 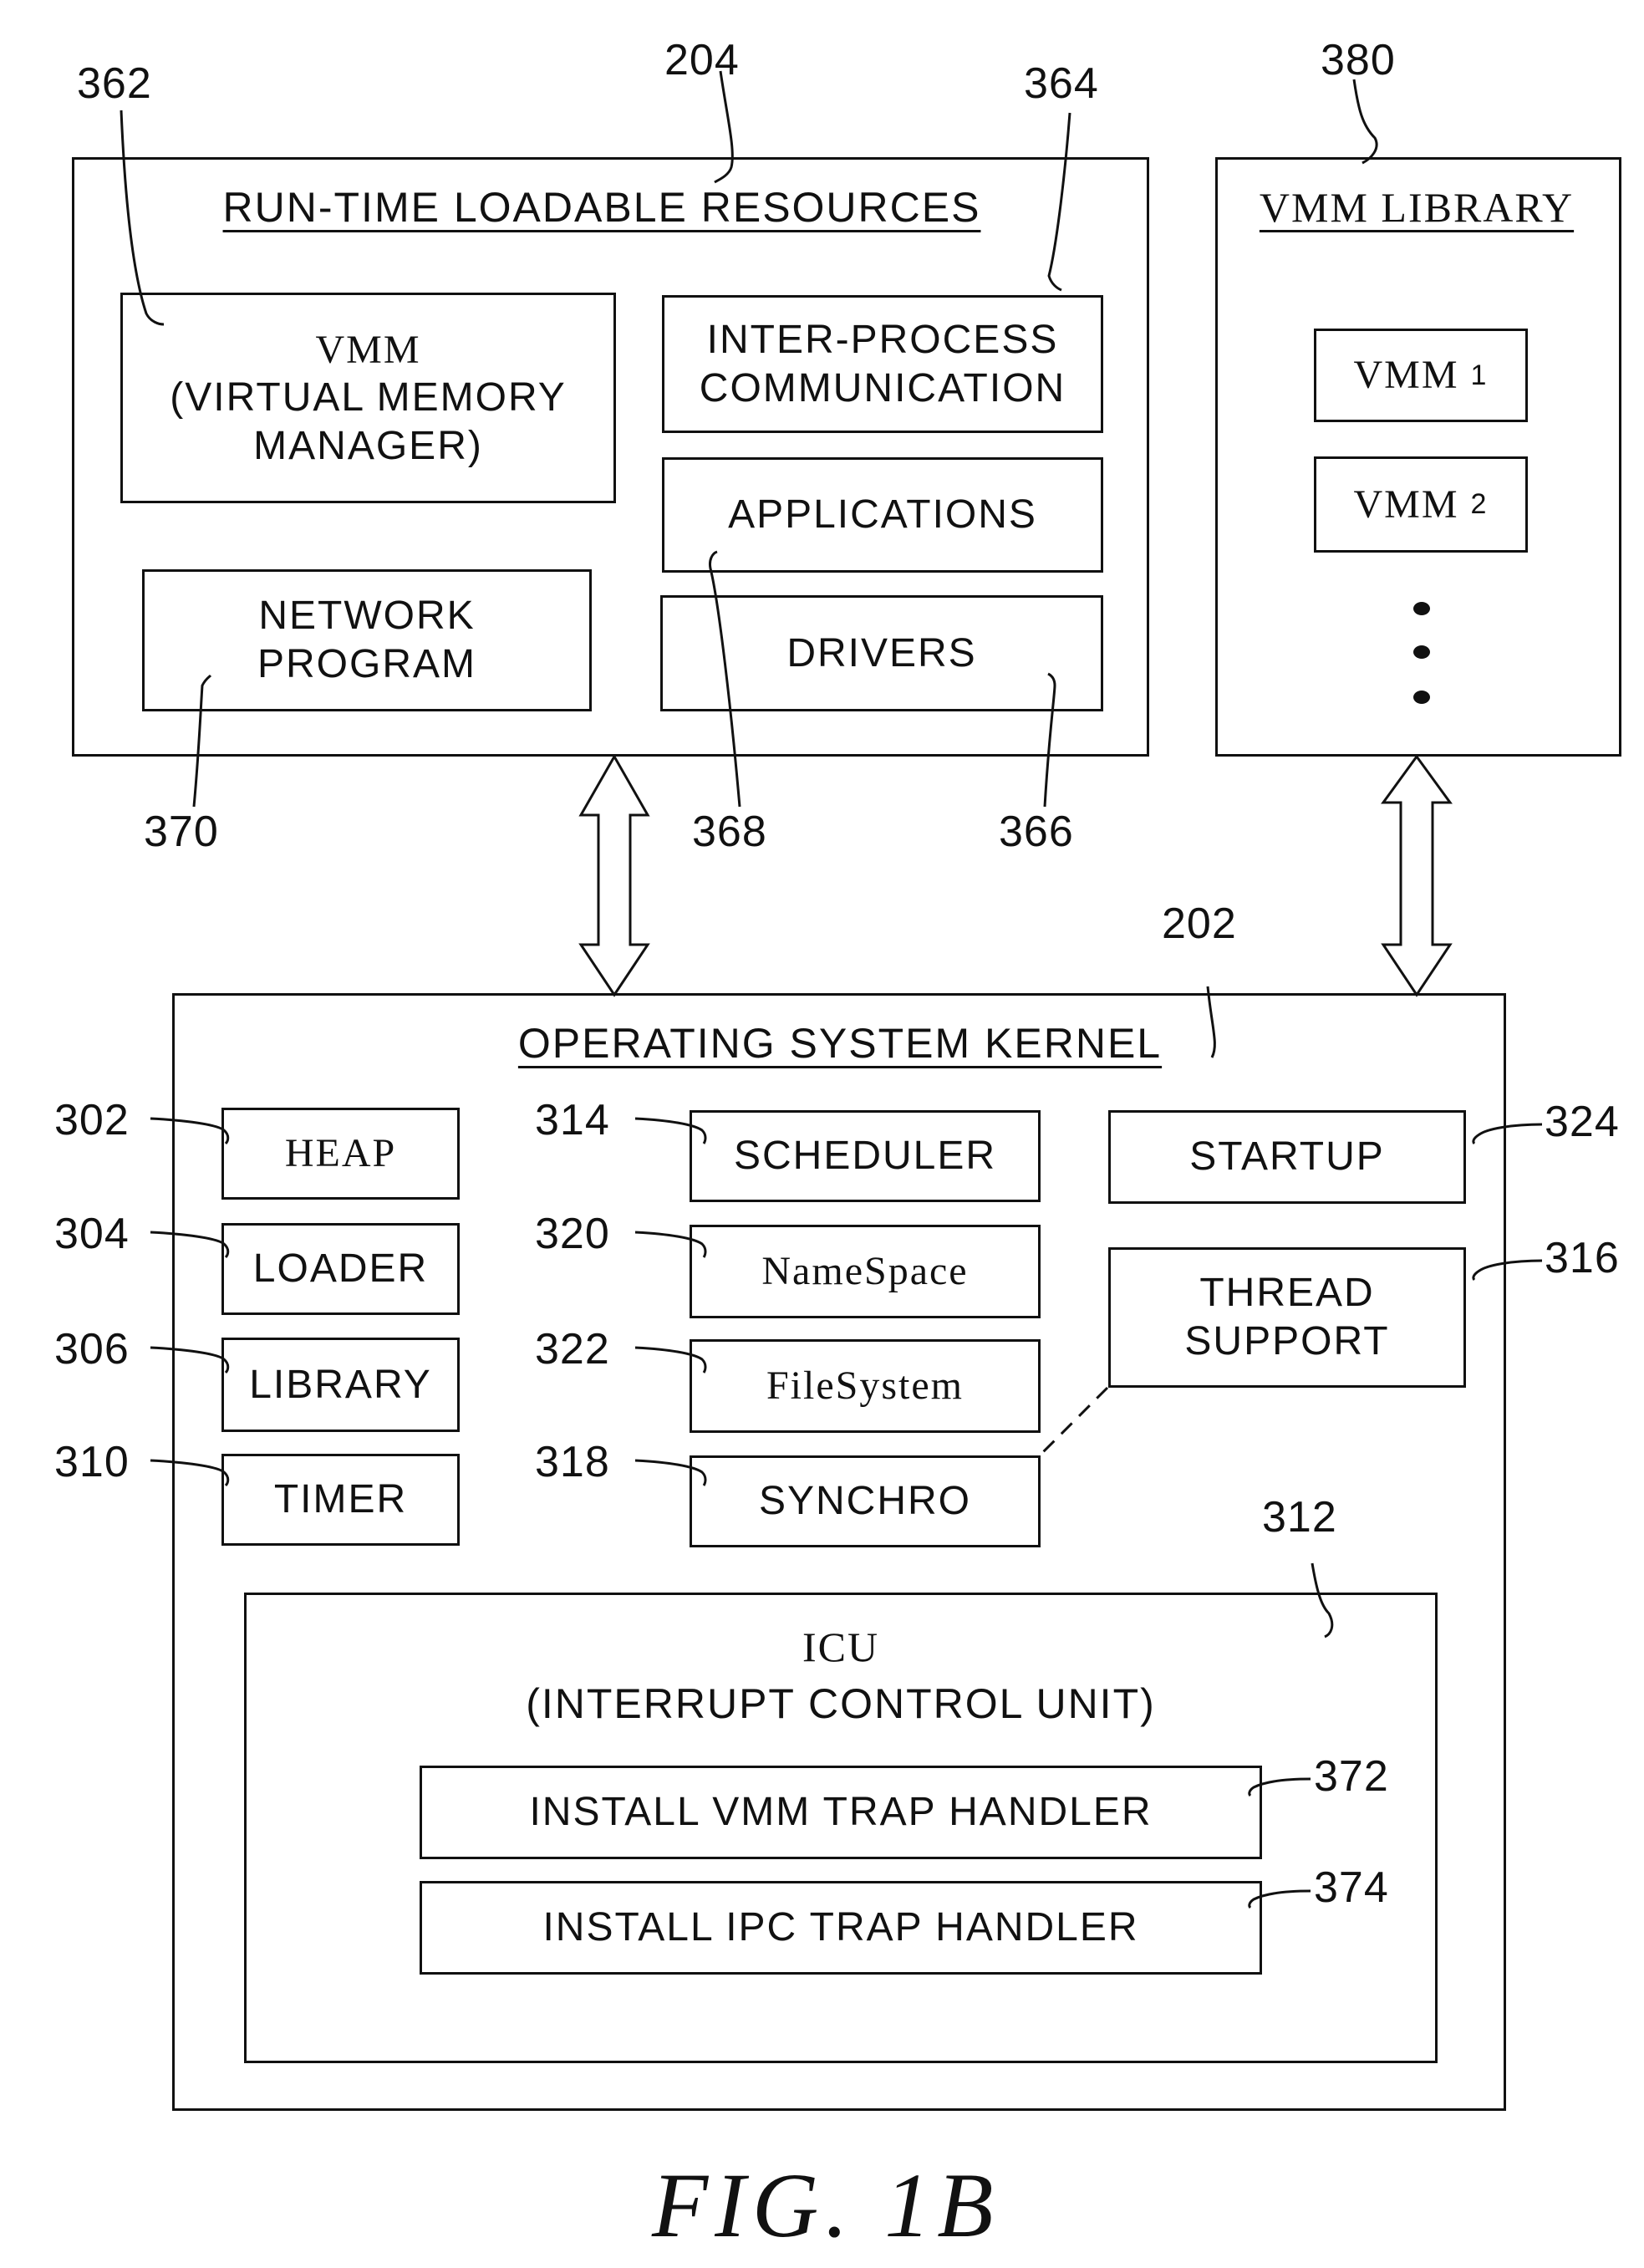 I want to click on timer-box: TIMER, so click(x=340, y=1500).